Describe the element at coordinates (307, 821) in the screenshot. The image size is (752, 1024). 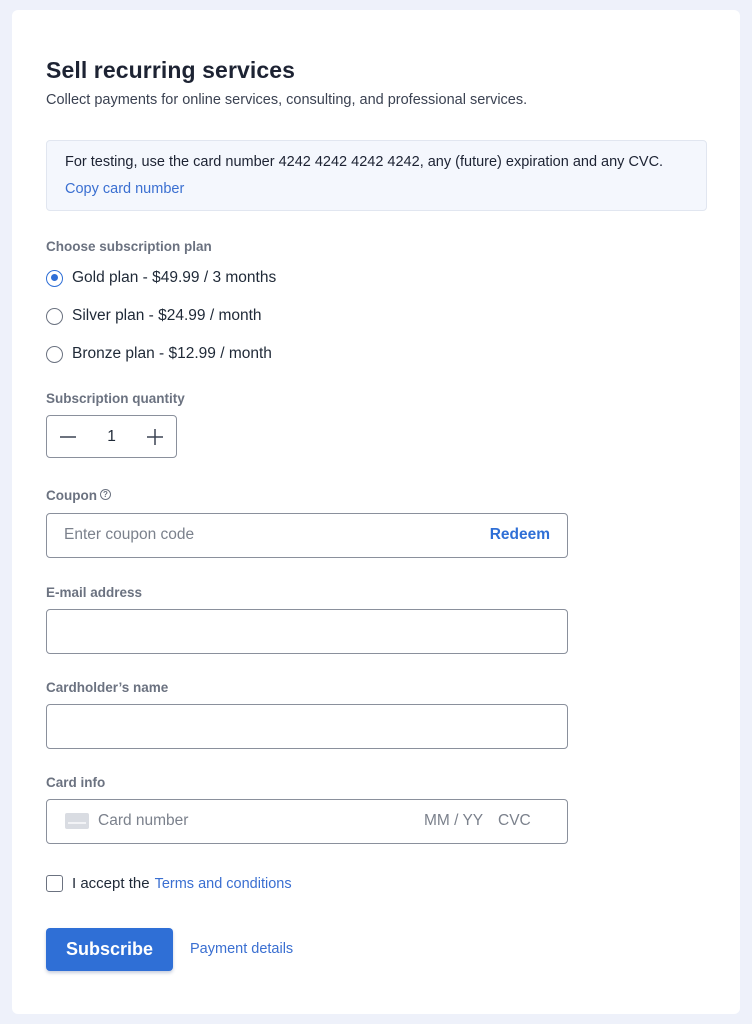
I see `card-info-field: Card number MM / YY CVC` at that location.